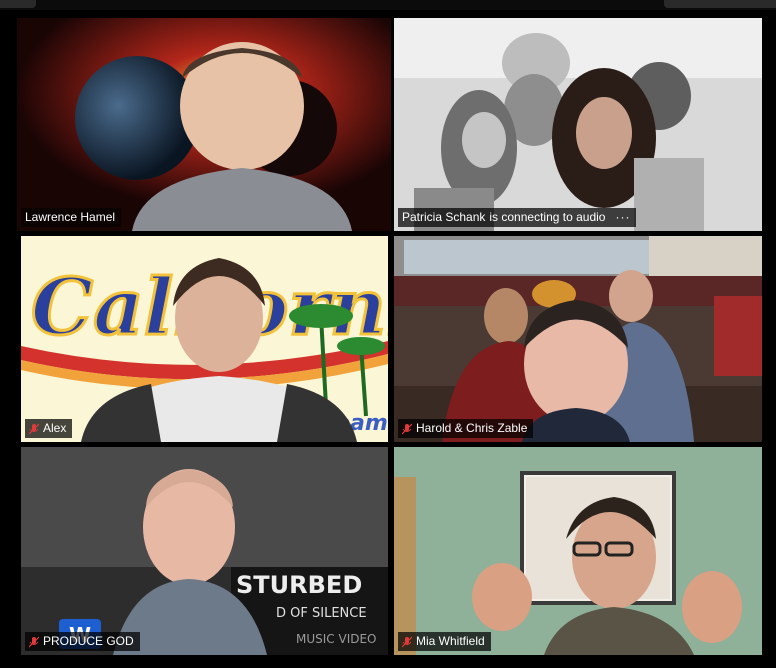  I want to click on virtual-background-music-video: STURBED D OF SILENCE MUSIC VIDEO W, so click(204, 551).